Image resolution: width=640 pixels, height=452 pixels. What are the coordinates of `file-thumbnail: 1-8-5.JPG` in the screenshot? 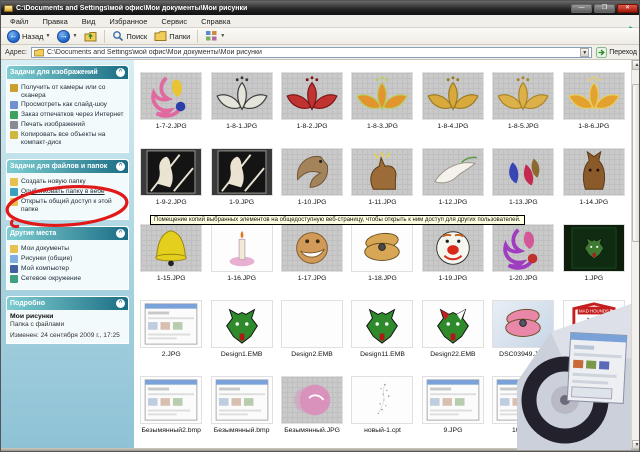 It's located at (523, 105).